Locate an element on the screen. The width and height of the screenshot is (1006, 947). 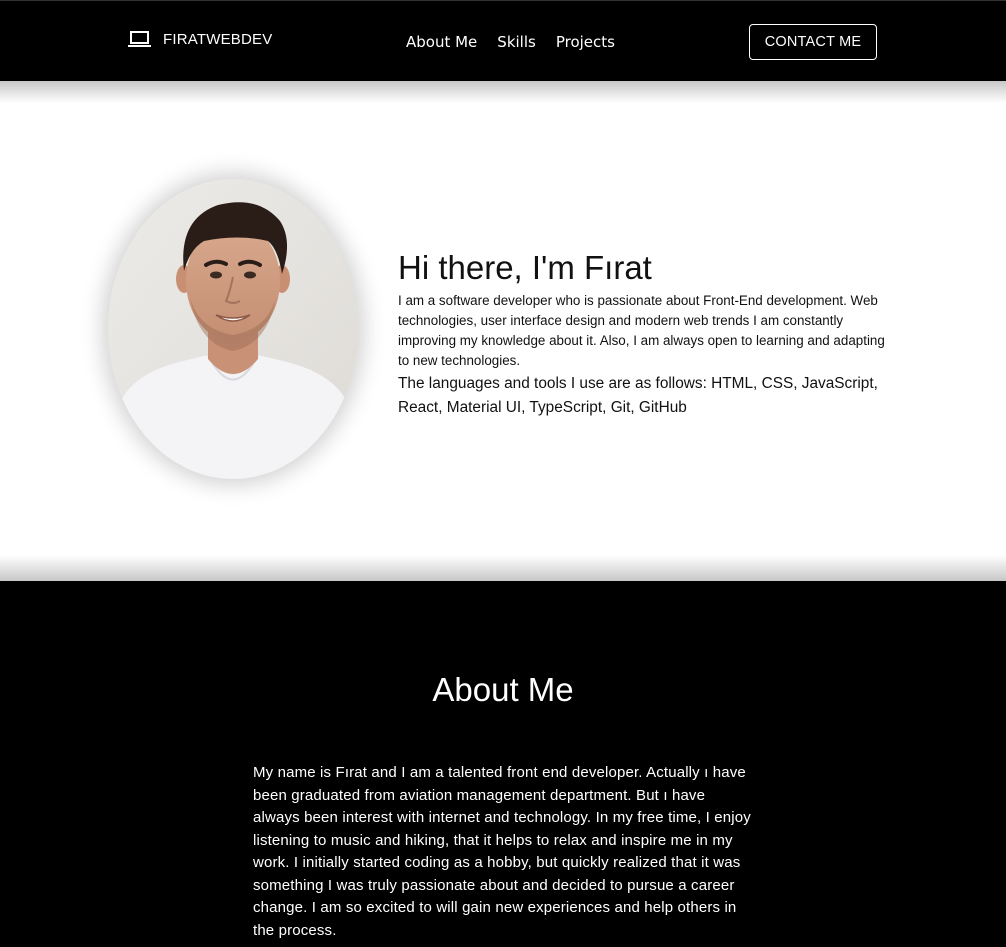
profile-photo is located at coordinates (233, 329).